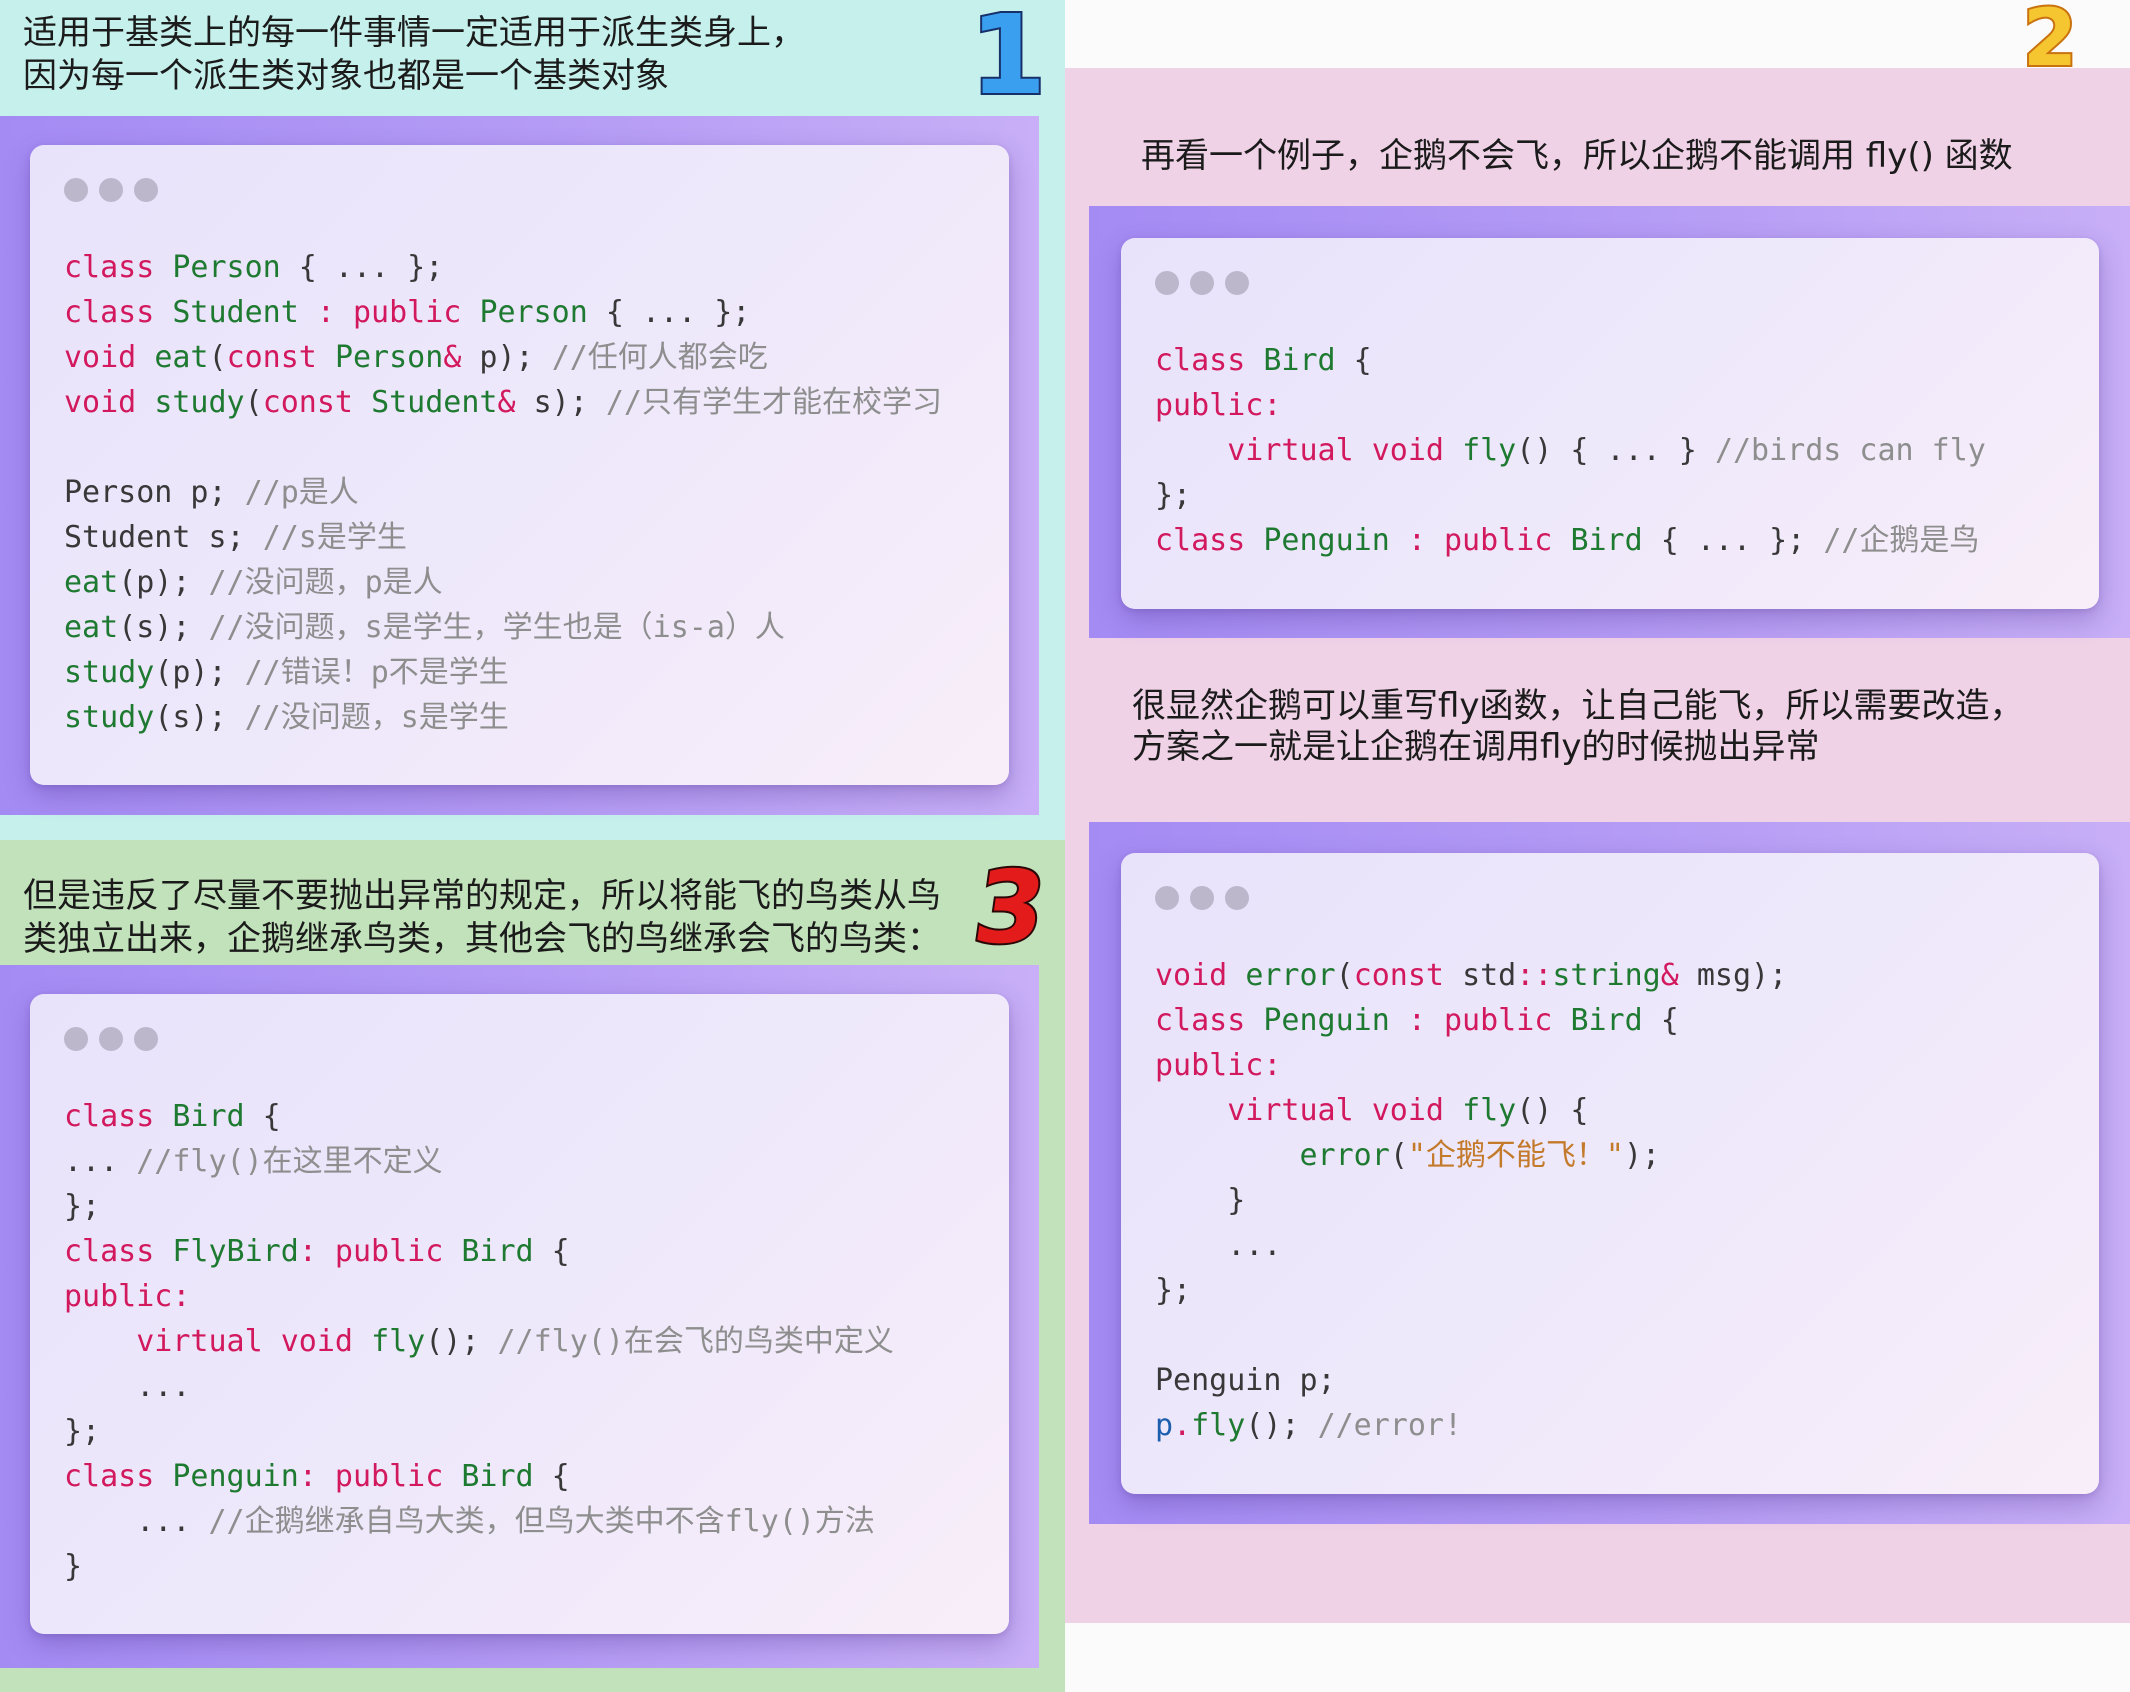 The width and height of the screenshot is (2130, 1692). I want to click on code-token: //birds can fly, so click(1850, 450).